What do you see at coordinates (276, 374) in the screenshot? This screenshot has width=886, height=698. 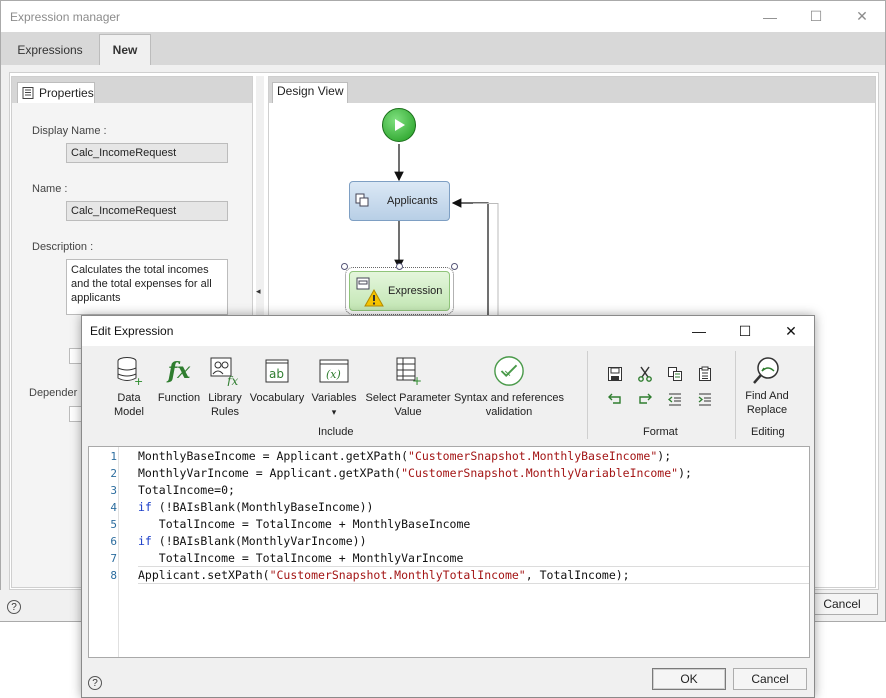 I see `svg-text: ab` at bounding box center [276, 374].